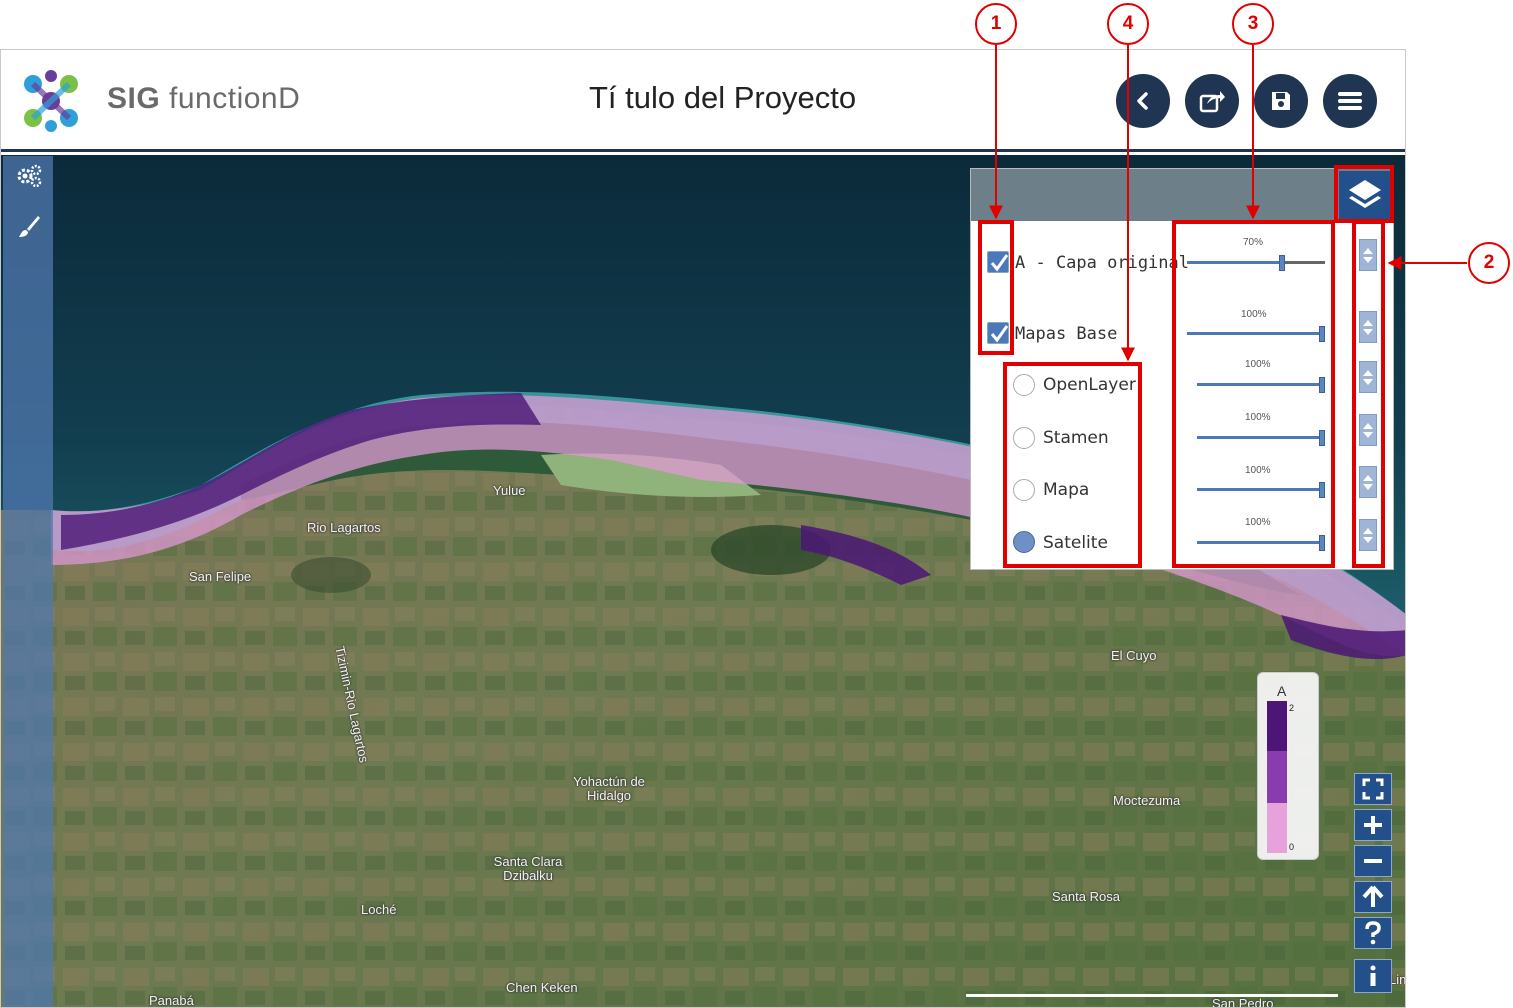 The width and height of the screenshot is (1513, 1008). What do you see at coordinates (1489, 263) in the screenshot?
I see `annotation-marker-2: 2` at bounding box center [1489, 263].